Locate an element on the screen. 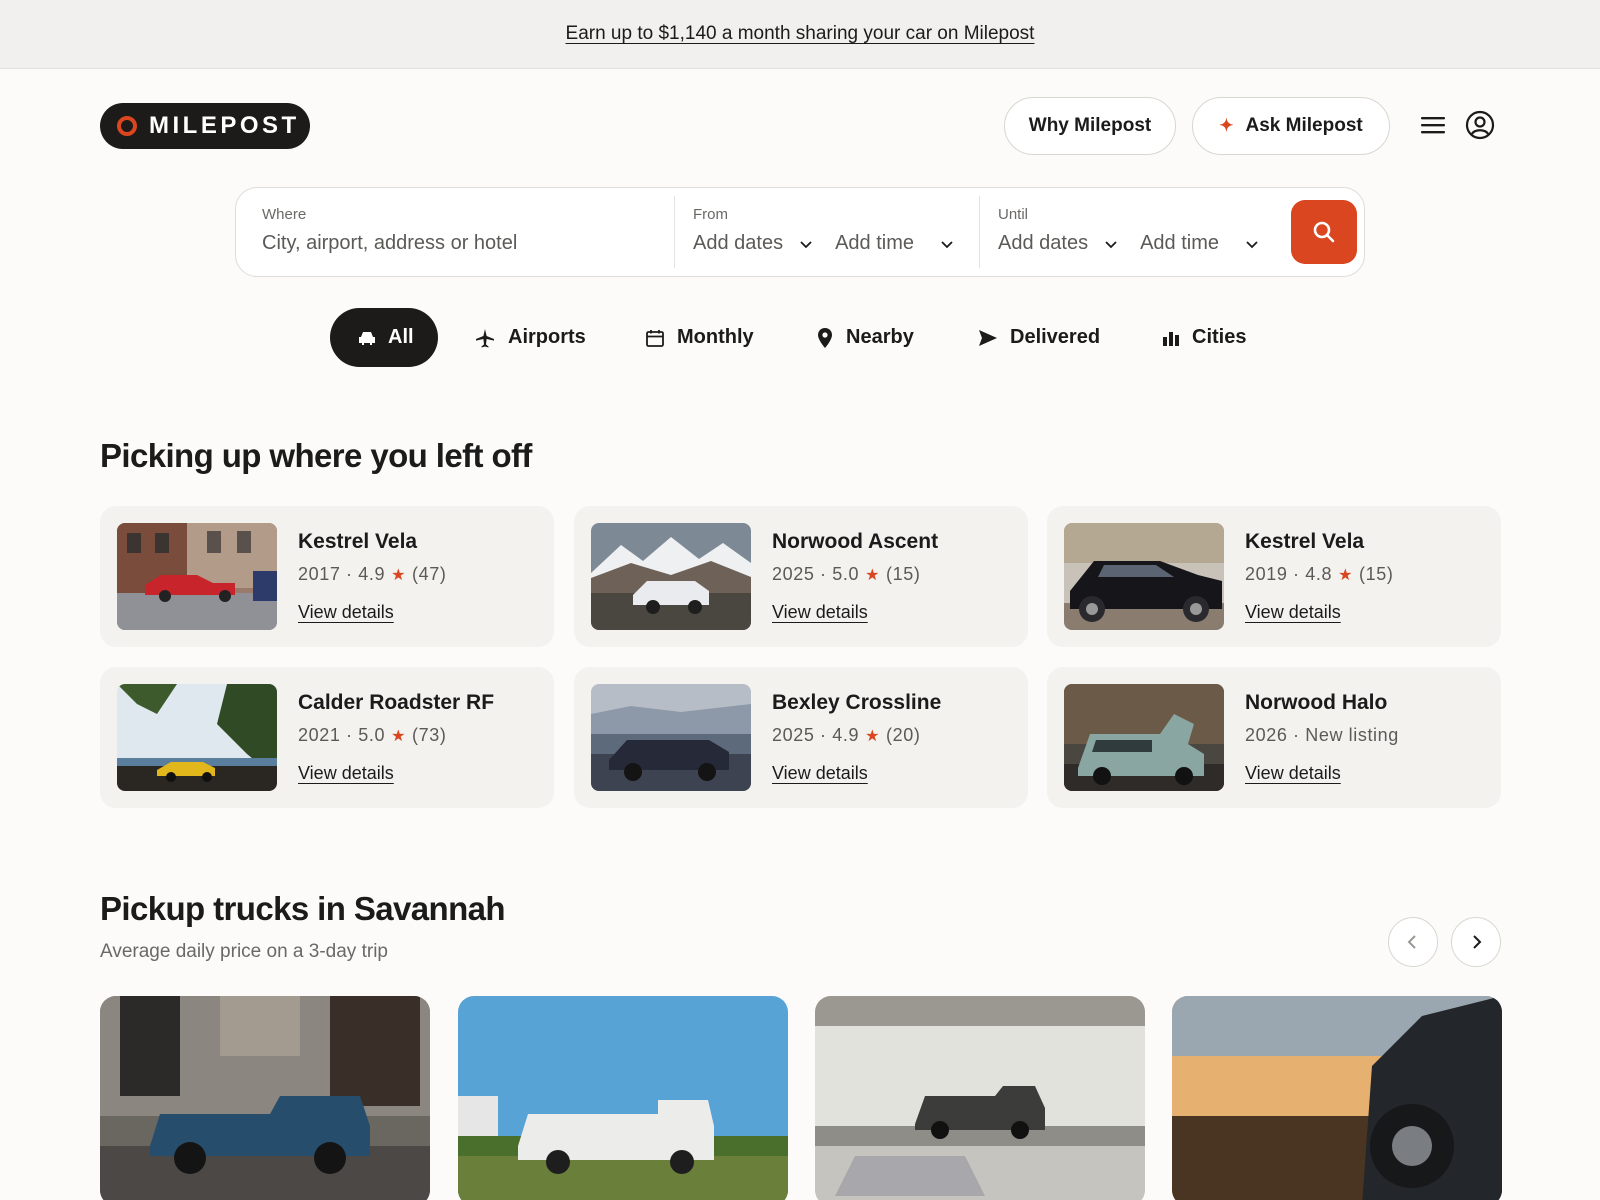 This screenshot has height=1200, width=1600. location-pin-icon is located at coordinates (825, 337).